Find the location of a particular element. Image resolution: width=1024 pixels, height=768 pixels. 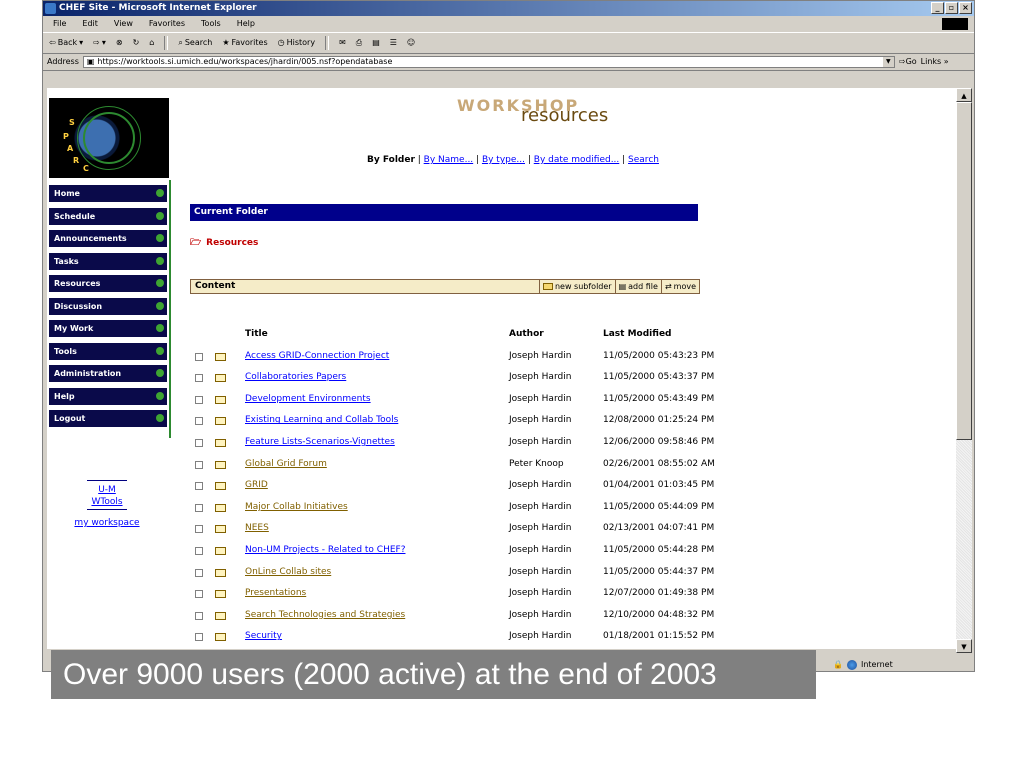

refresh-icon: ↻ is located at coordinates (136, 43).